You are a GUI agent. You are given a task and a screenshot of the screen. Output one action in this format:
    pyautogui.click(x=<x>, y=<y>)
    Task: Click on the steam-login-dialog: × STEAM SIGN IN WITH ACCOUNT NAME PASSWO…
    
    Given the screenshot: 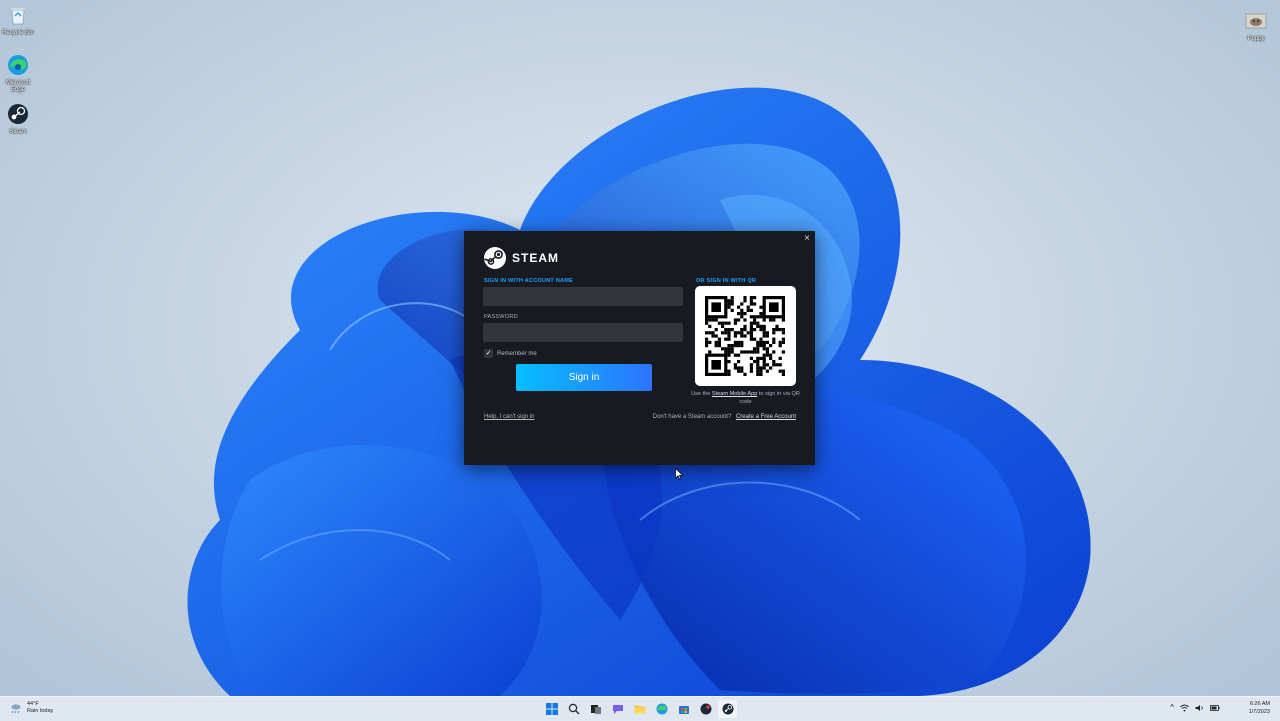 What is the action you would take?
    pyautogui.click(x=639, y=348)
    